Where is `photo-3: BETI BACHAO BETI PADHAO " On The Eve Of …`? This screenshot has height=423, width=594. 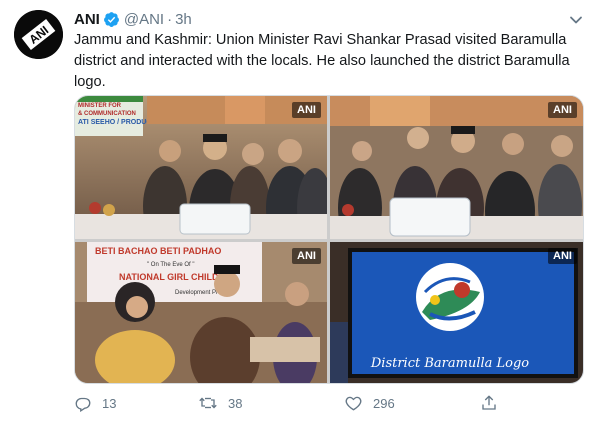 photo-3: BETI BACHAO BETI PADHAO " On The Eve Of … is located at coordinates (201, 312).